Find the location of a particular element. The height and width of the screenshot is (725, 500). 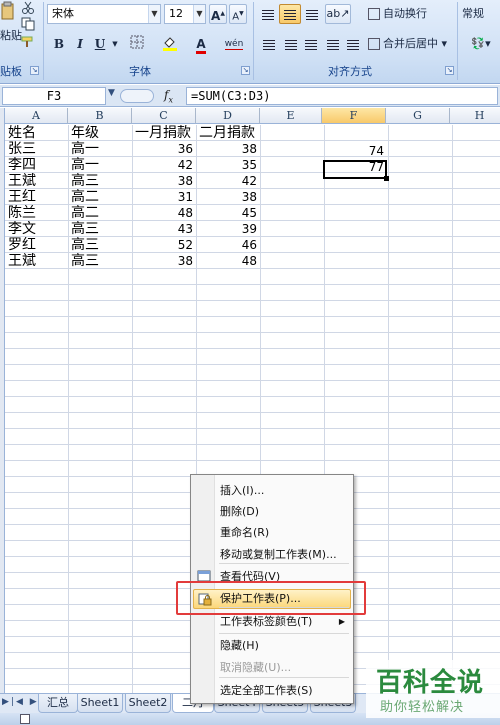

orientation-button: ab↗ is located at coordinates (338, 14).